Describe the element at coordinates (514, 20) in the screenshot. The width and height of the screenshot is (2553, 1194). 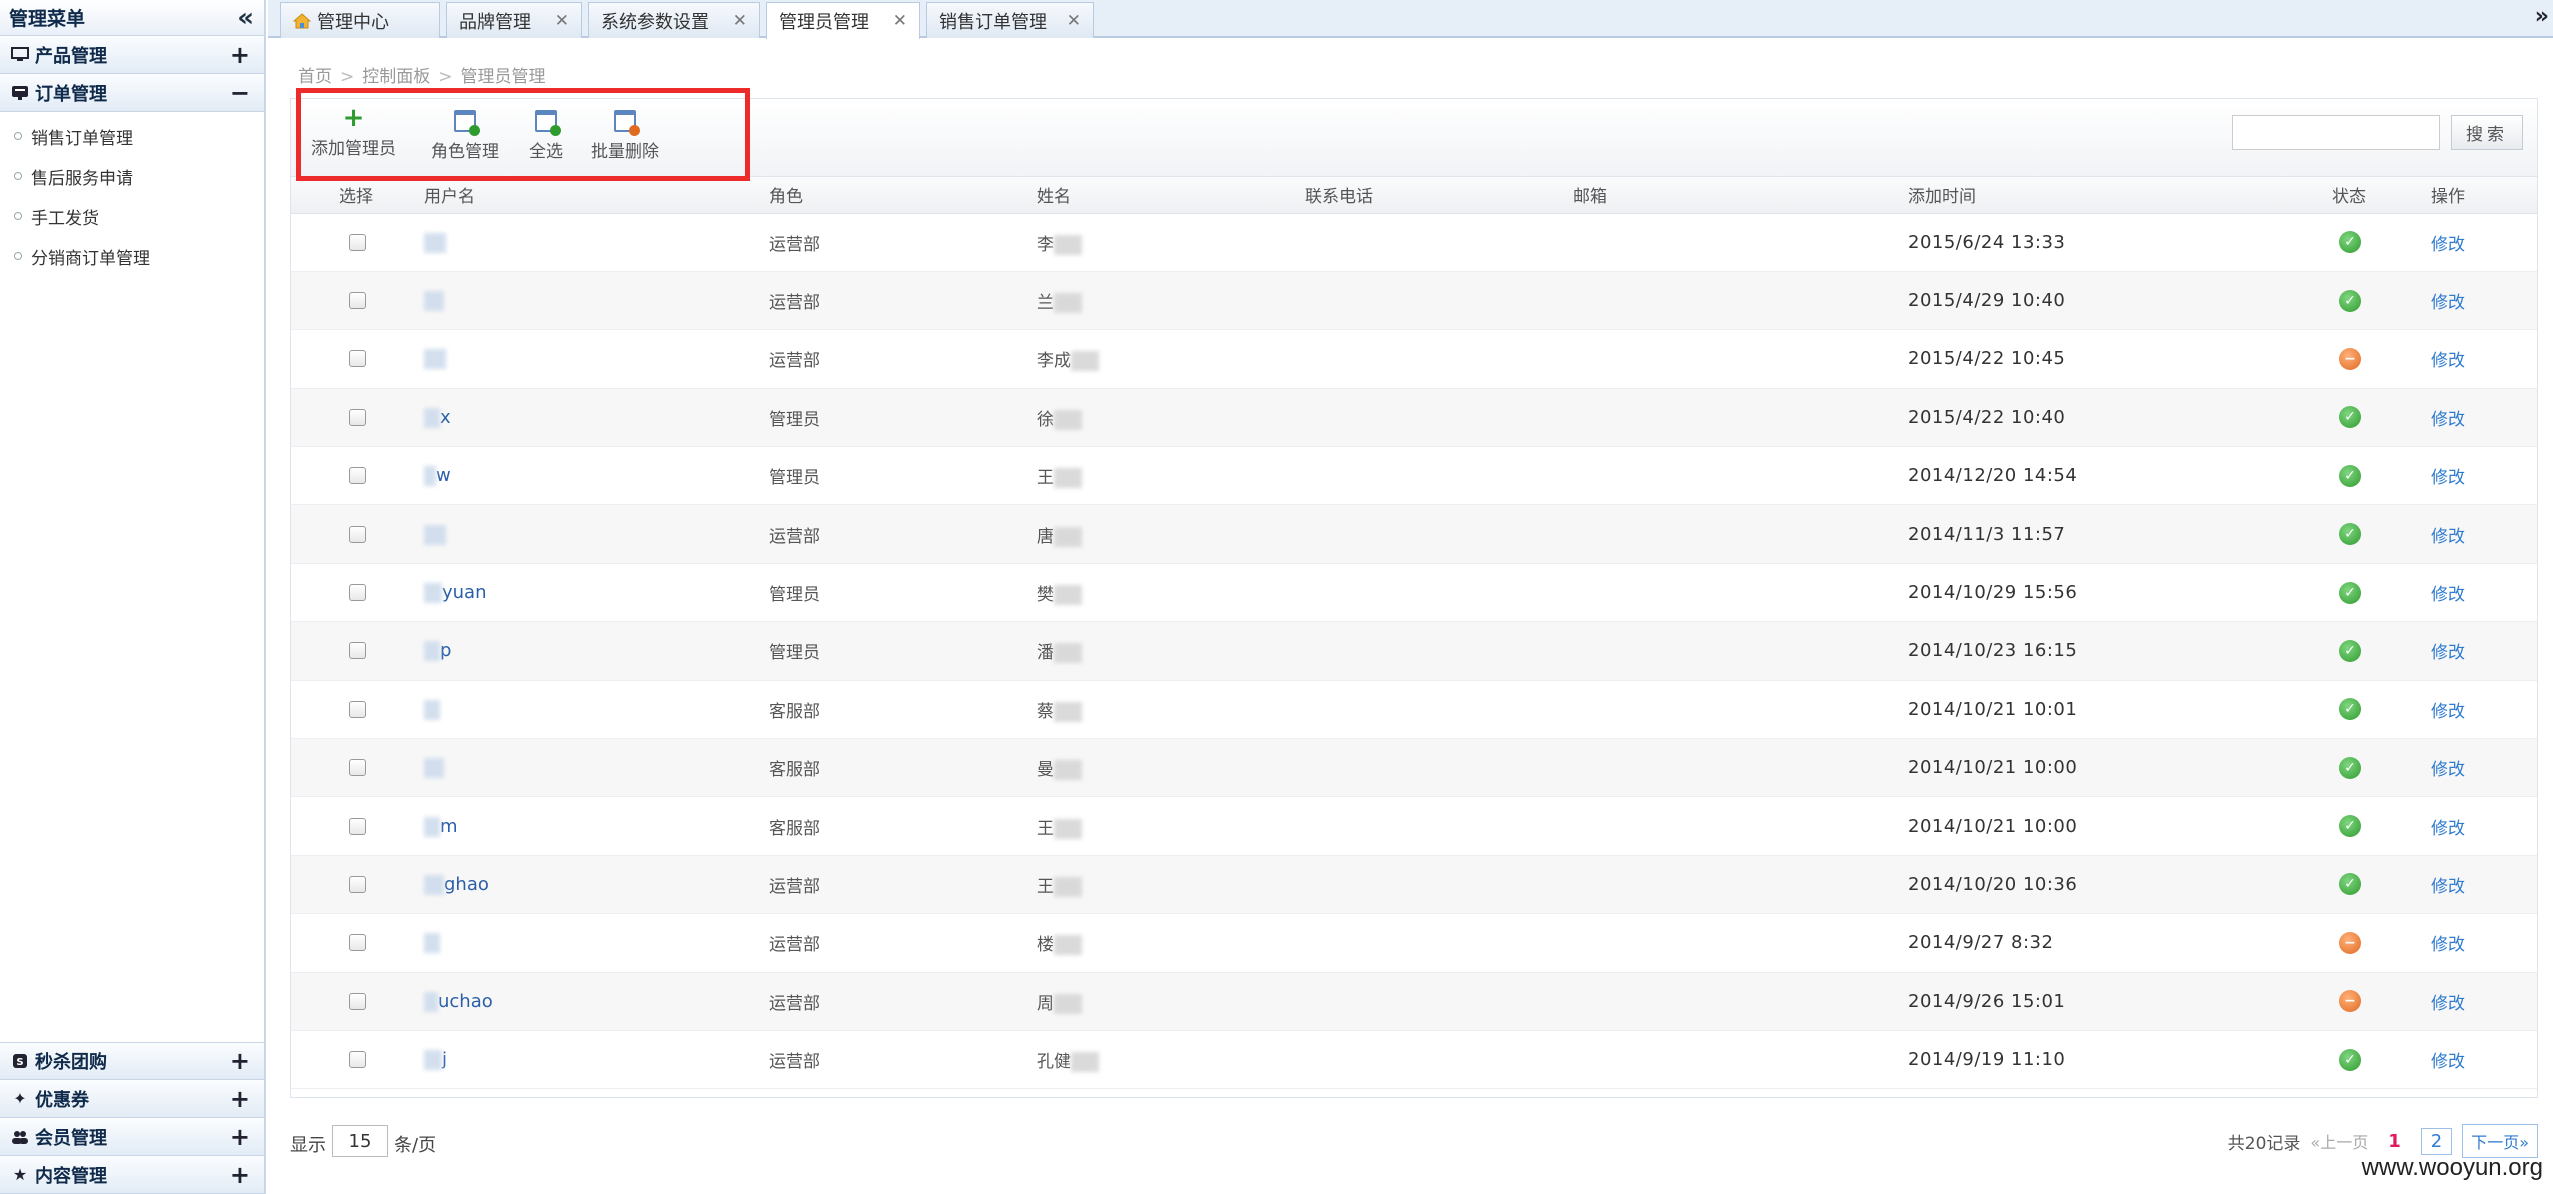
I see `tab-brand: 品牌管理 ✕` at that location.